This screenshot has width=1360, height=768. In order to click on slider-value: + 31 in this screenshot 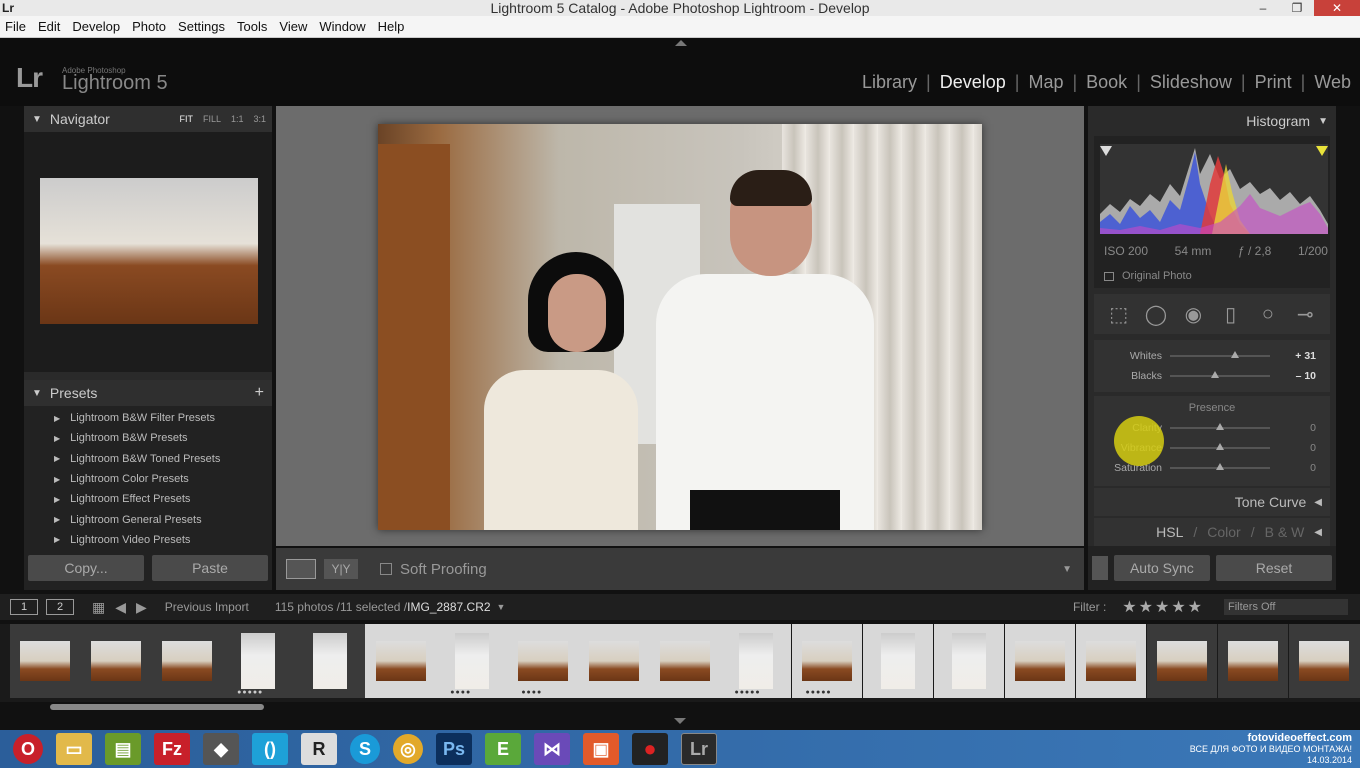, I will do `click(1293, 356)`.